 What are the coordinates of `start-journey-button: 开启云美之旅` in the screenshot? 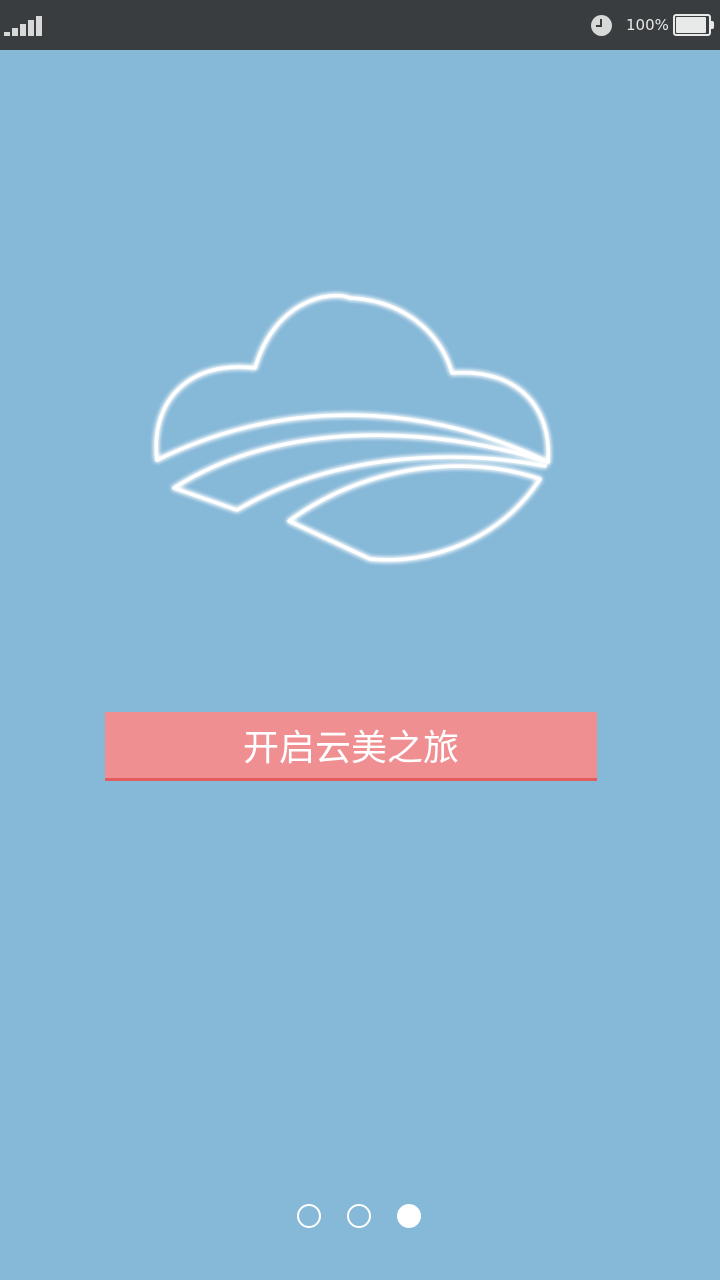 It's located at (351, 746).